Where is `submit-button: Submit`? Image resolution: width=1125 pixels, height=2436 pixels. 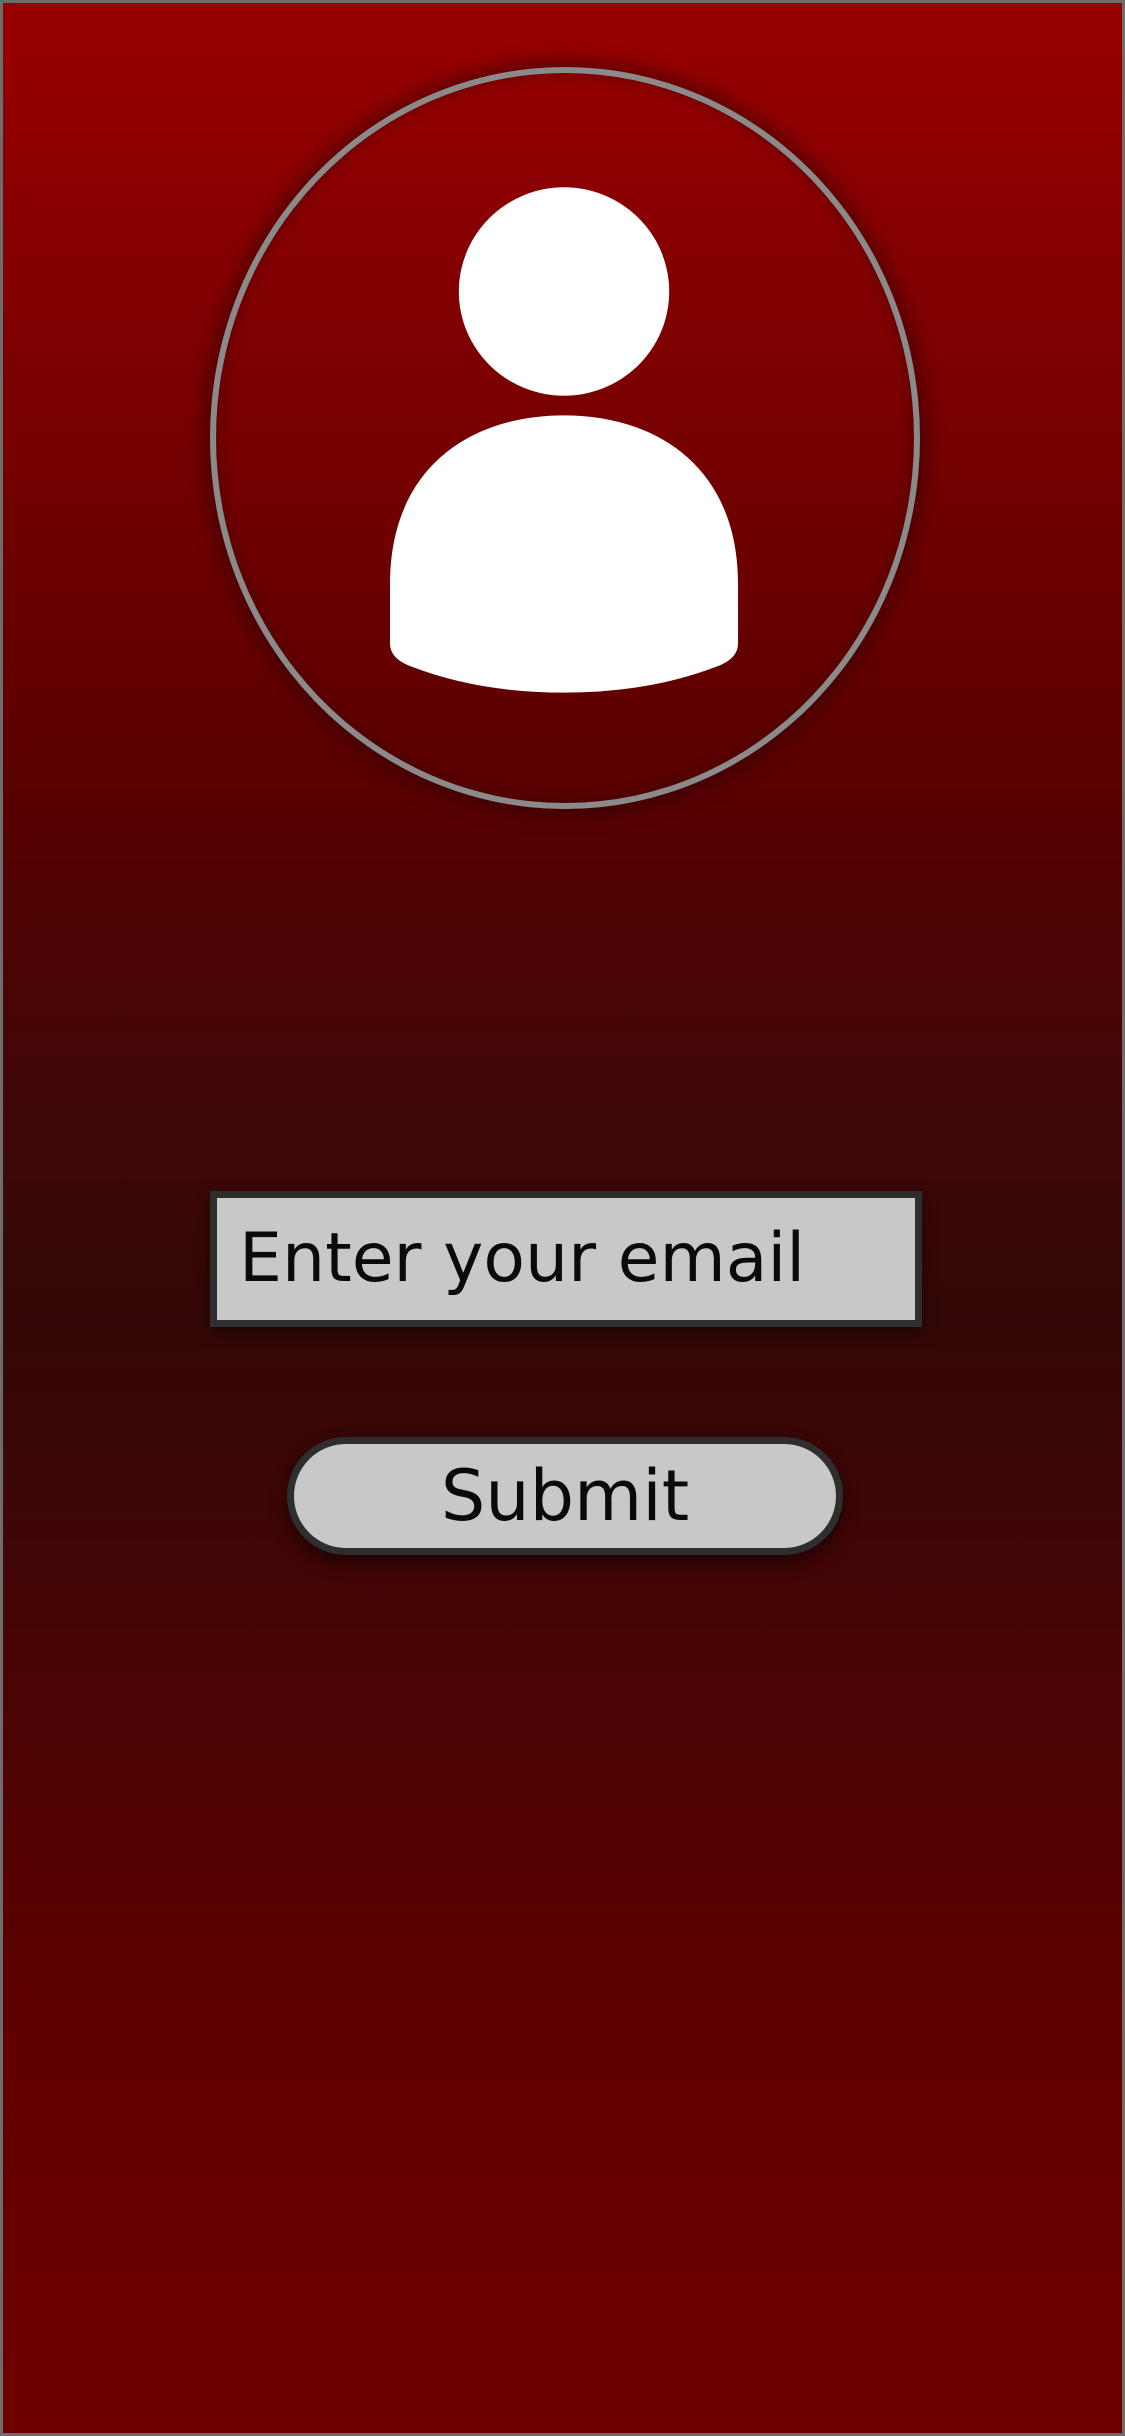
submit-button: Submit is located at coordinates (565, 1496).